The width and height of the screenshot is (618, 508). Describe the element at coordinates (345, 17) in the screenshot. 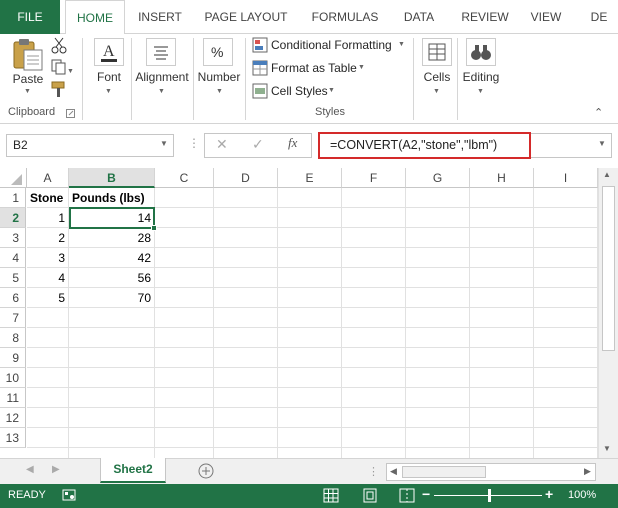

I see `tab-formulas: FORMULAS` at that location.